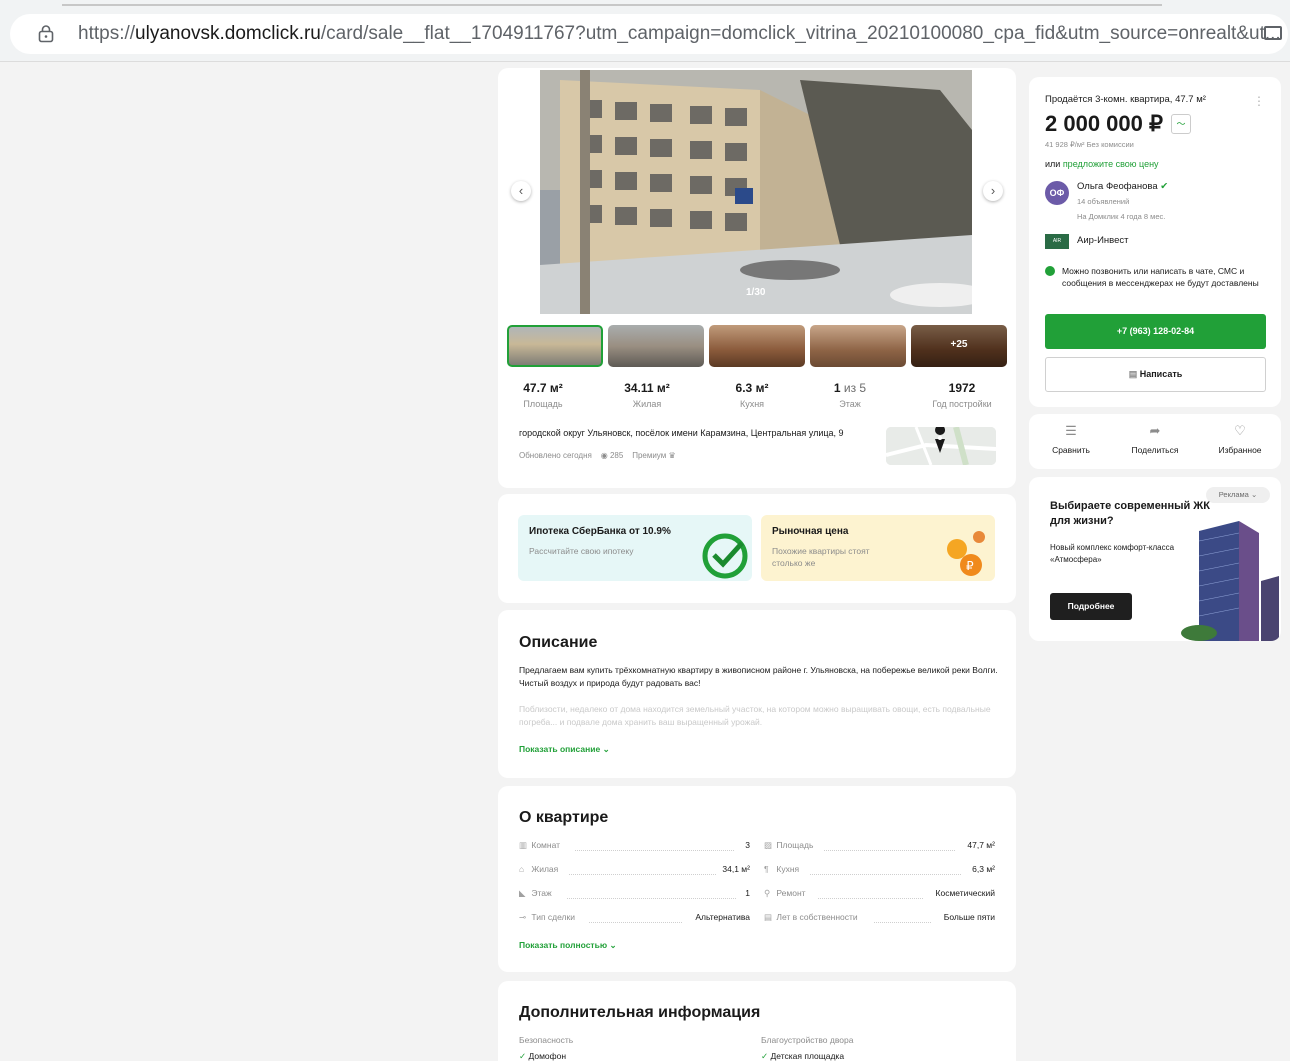  Describe the element at coordinates (768, 917) in the screenshot. I see `ownership-icon: ▤` at that location.